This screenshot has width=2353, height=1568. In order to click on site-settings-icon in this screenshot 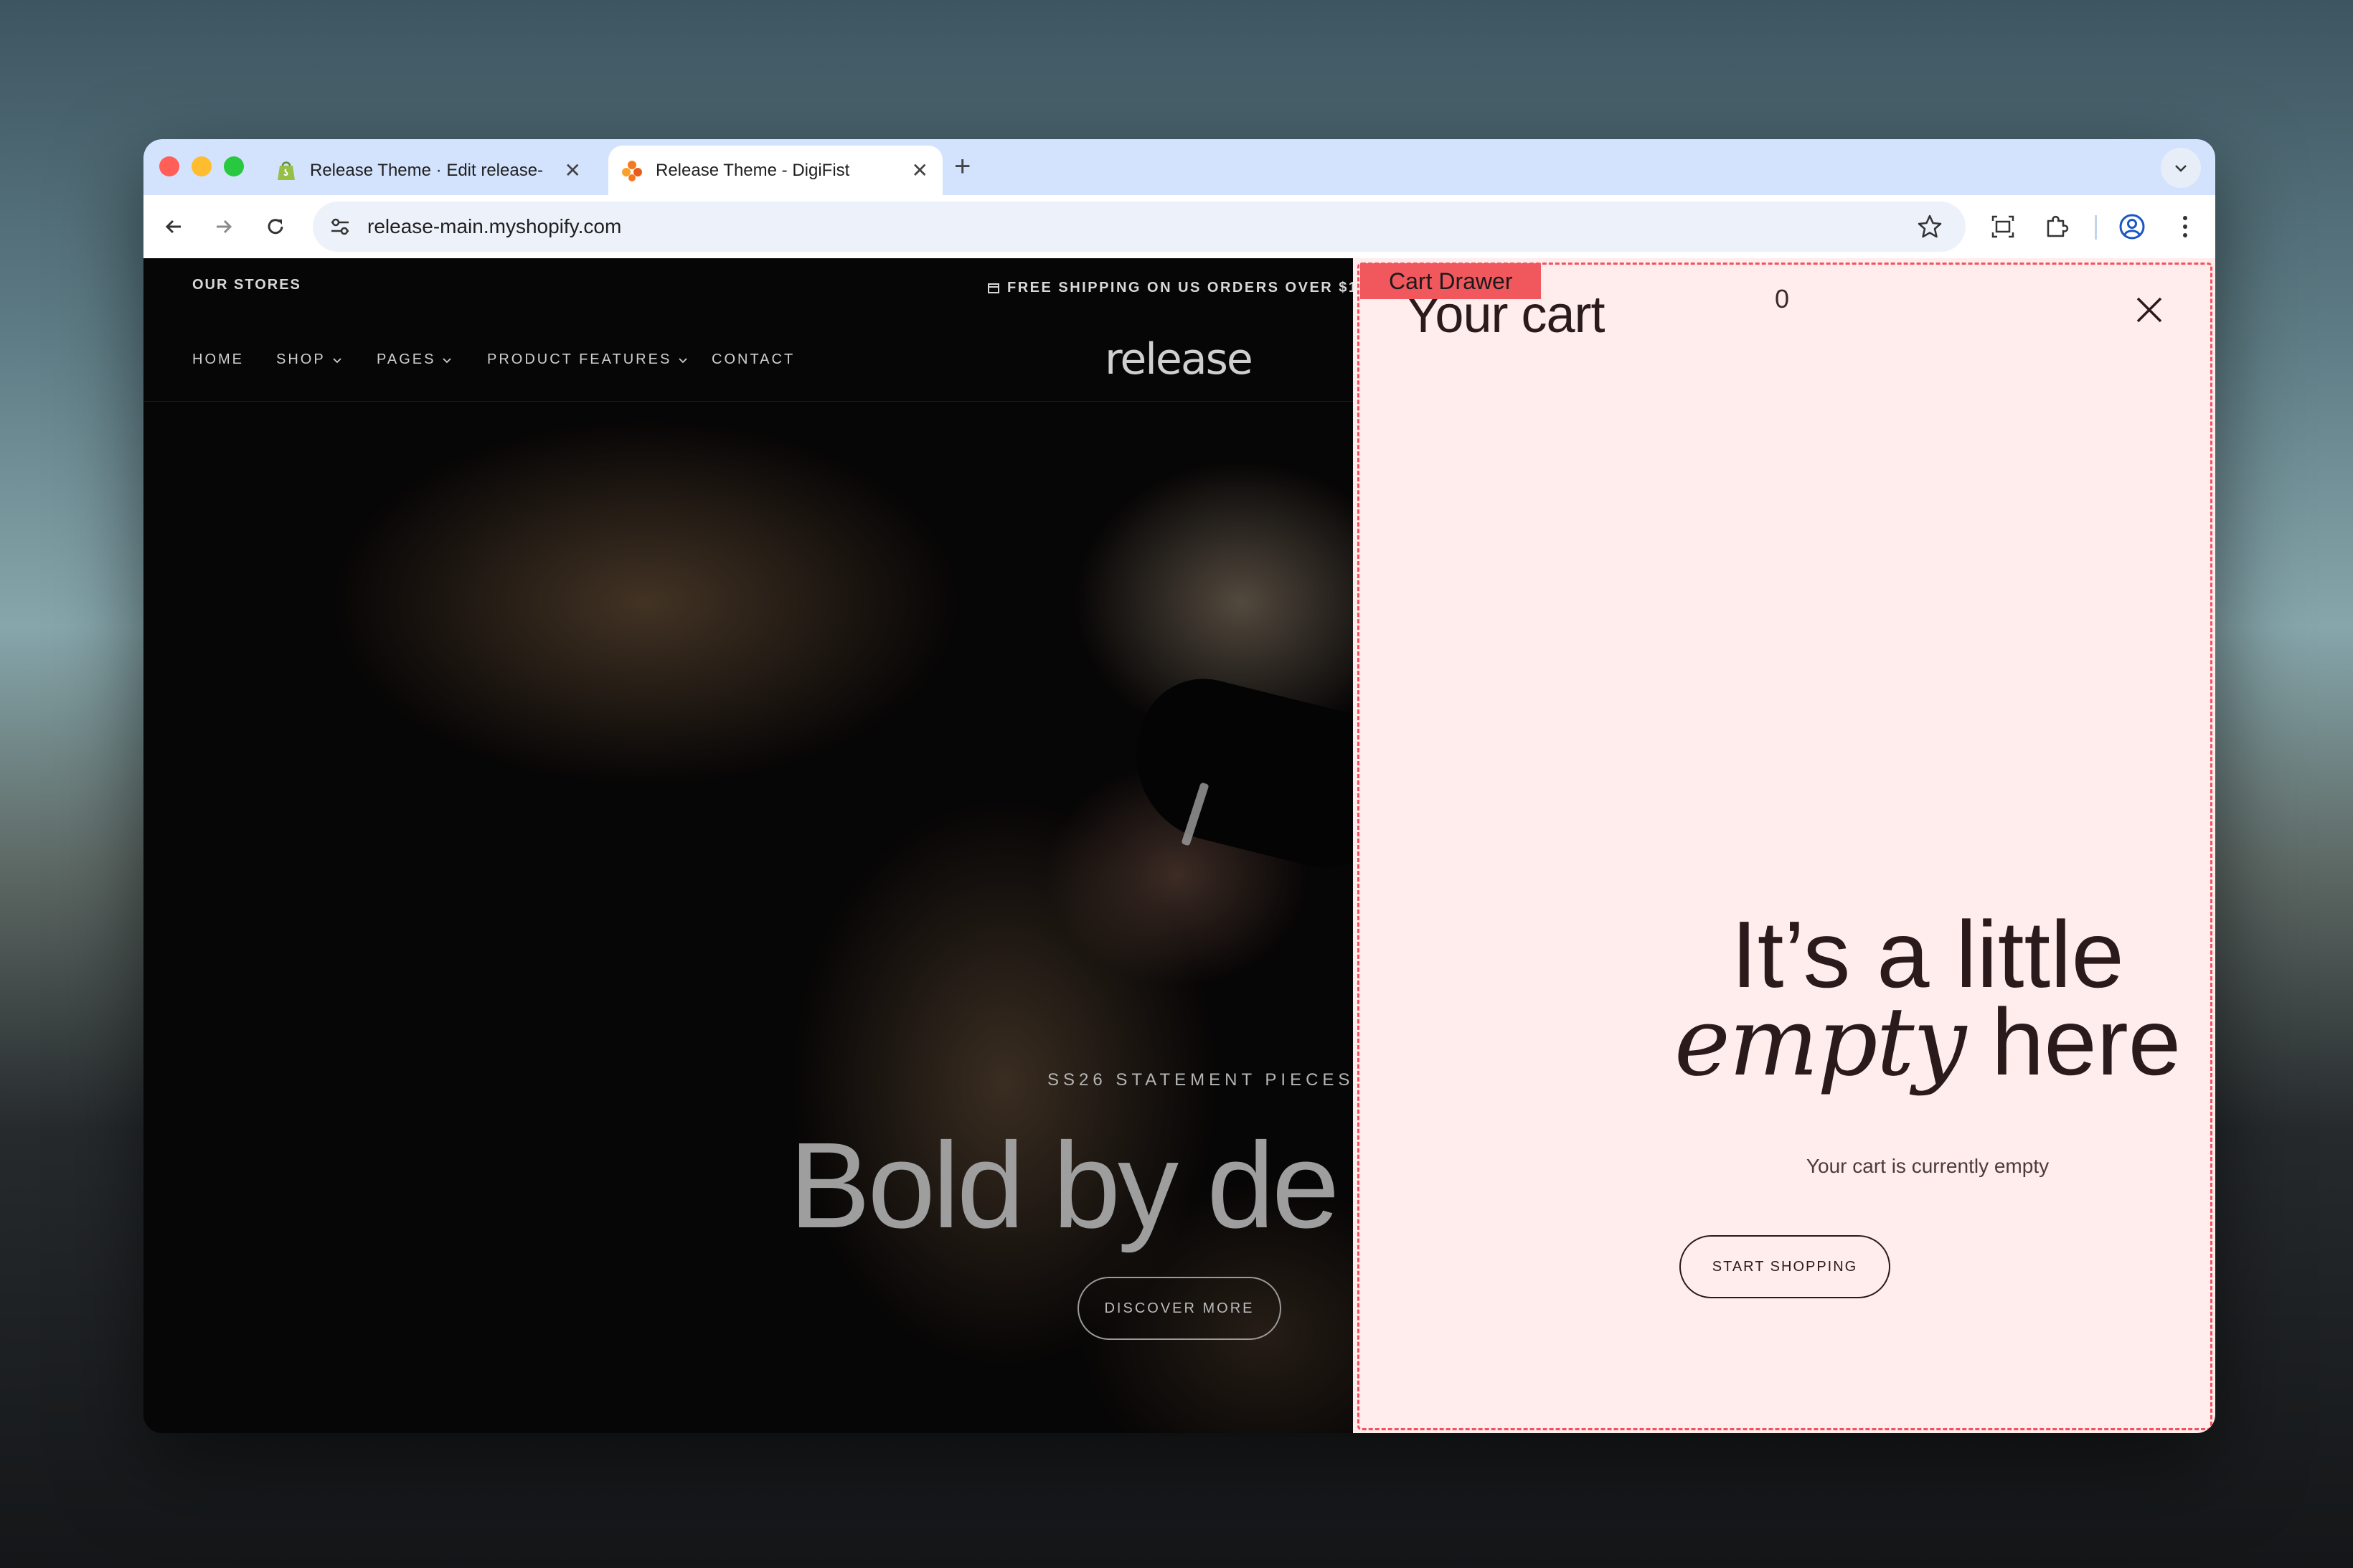, I will do `click(340, 227)`.